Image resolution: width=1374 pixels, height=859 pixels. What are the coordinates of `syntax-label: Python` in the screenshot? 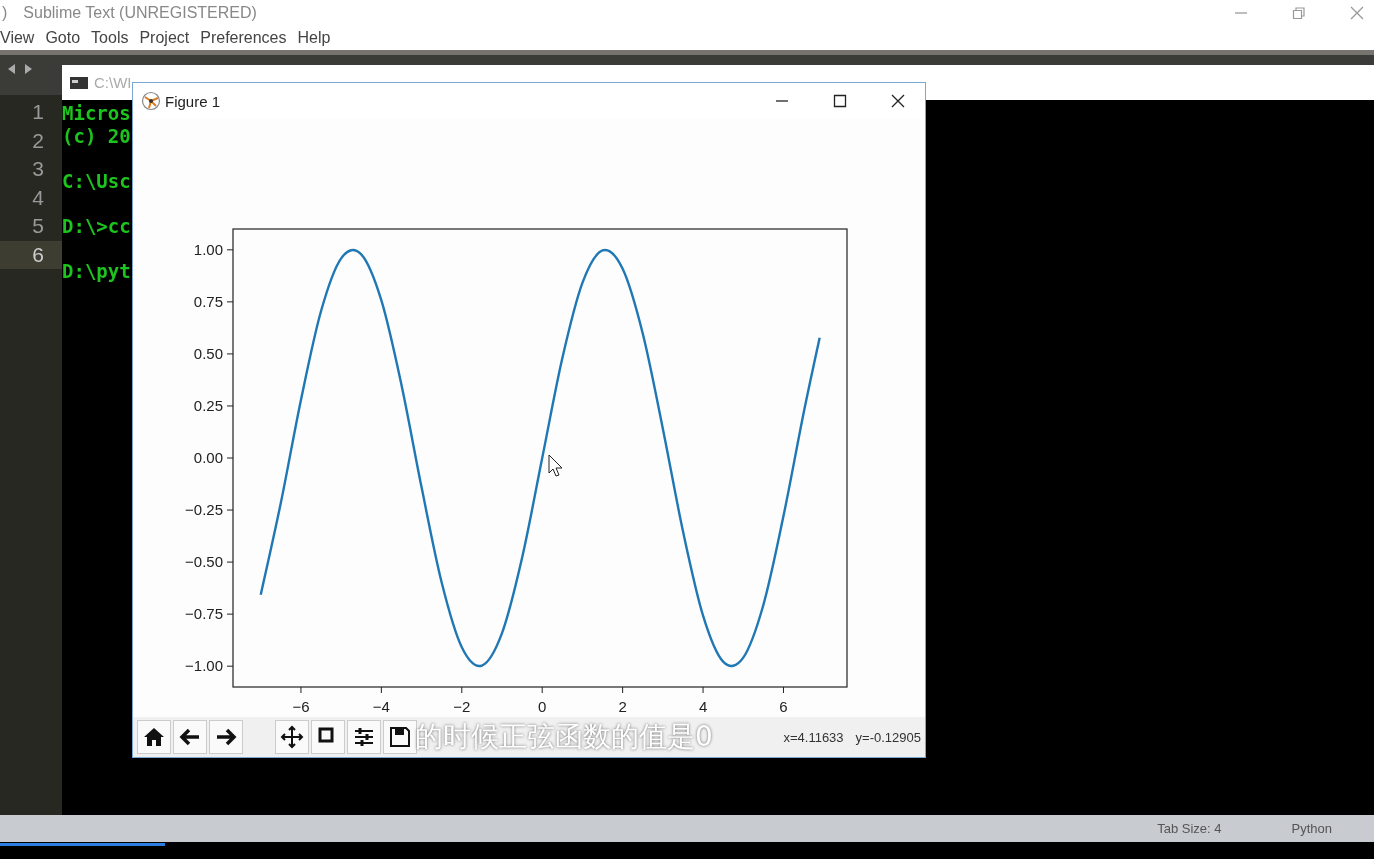 It's located at (1311, 828).